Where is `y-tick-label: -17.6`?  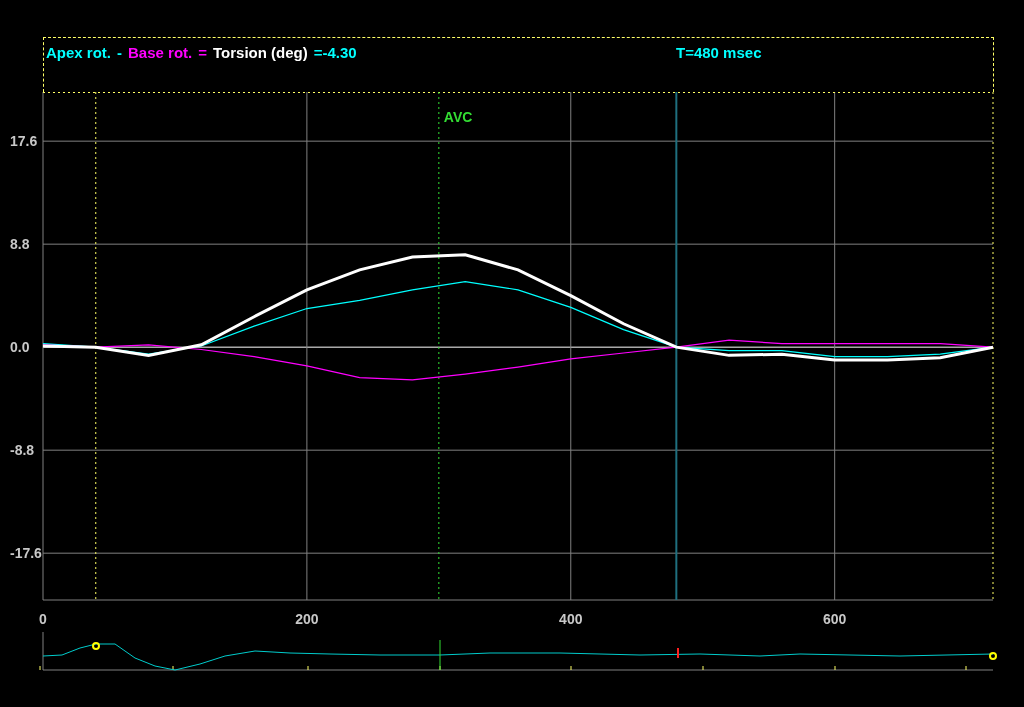 y-tick-label: -17.6 is located at coordinates (26, 553).